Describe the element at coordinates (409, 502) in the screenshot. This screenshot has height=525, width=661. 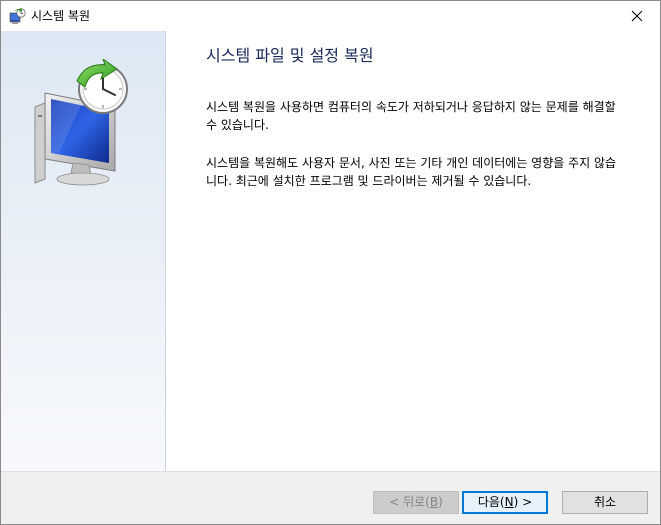
I see `back-label-prefix: < 뒤로(` at that location.